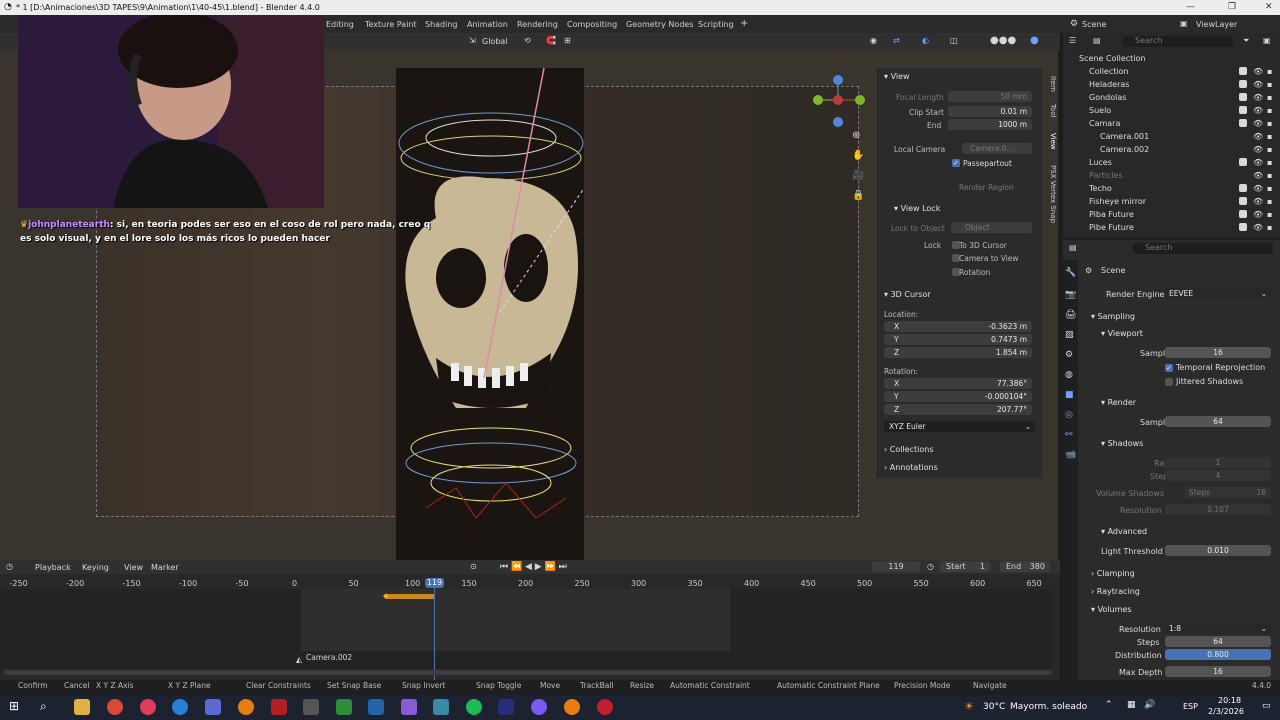 The image size is (1280, 720). I want to click on volume-icon: 🔊, so click(1149, 705).